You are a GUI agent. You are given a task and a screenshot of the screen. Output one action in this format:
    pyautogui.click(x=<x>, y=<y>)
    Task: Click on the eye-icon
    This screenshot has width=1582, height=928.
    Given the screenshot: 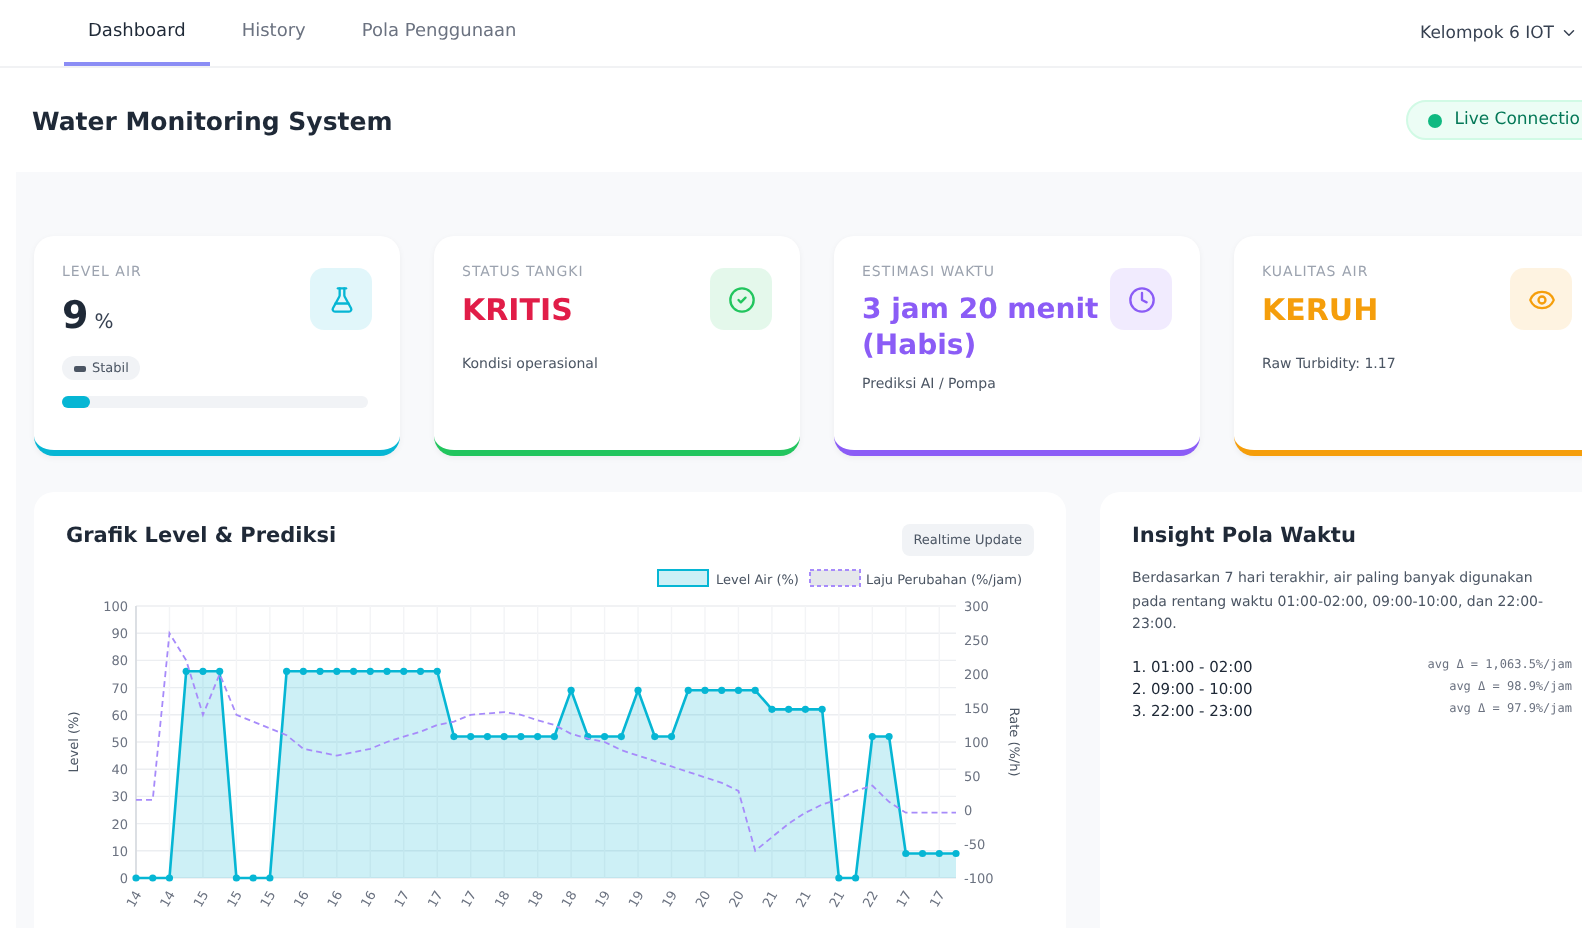 What is the action you would take?
    pyautogui.click(x=1541, y=299)
    